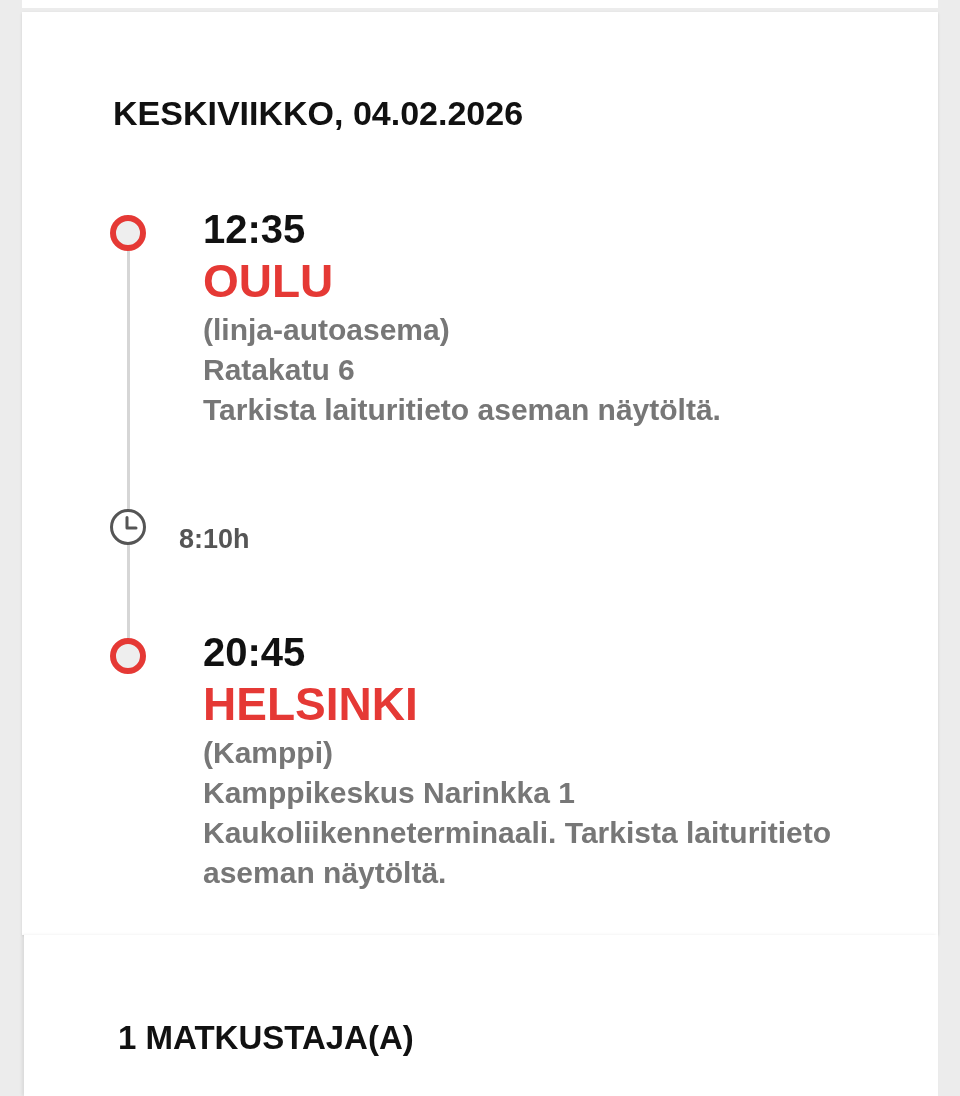 This screenshot has height=1096, width=960. What do you see at coordinates (327, 330) in the screenshot?
I see `station-name: (linja-autoasema)` at bounding box center [327, 330].